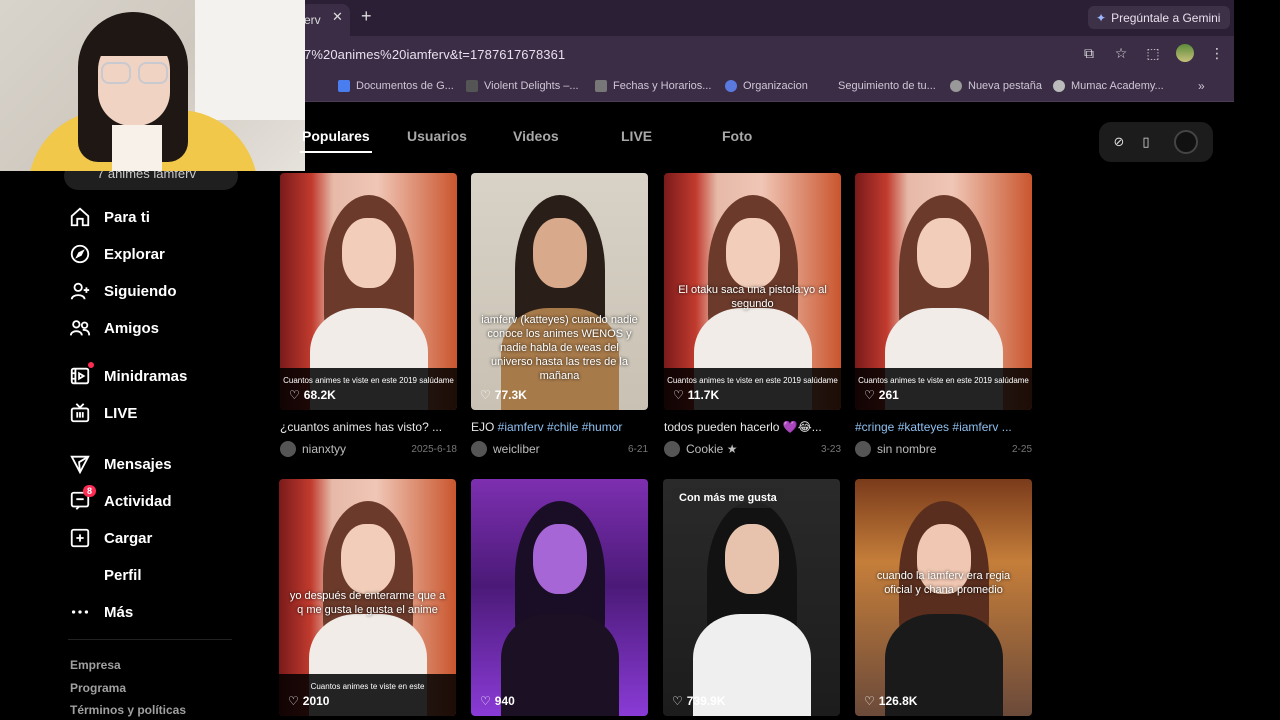 The image size is (1280, 720). I want to click on video-thumbnail: ♡ 940, so click(559, 597).